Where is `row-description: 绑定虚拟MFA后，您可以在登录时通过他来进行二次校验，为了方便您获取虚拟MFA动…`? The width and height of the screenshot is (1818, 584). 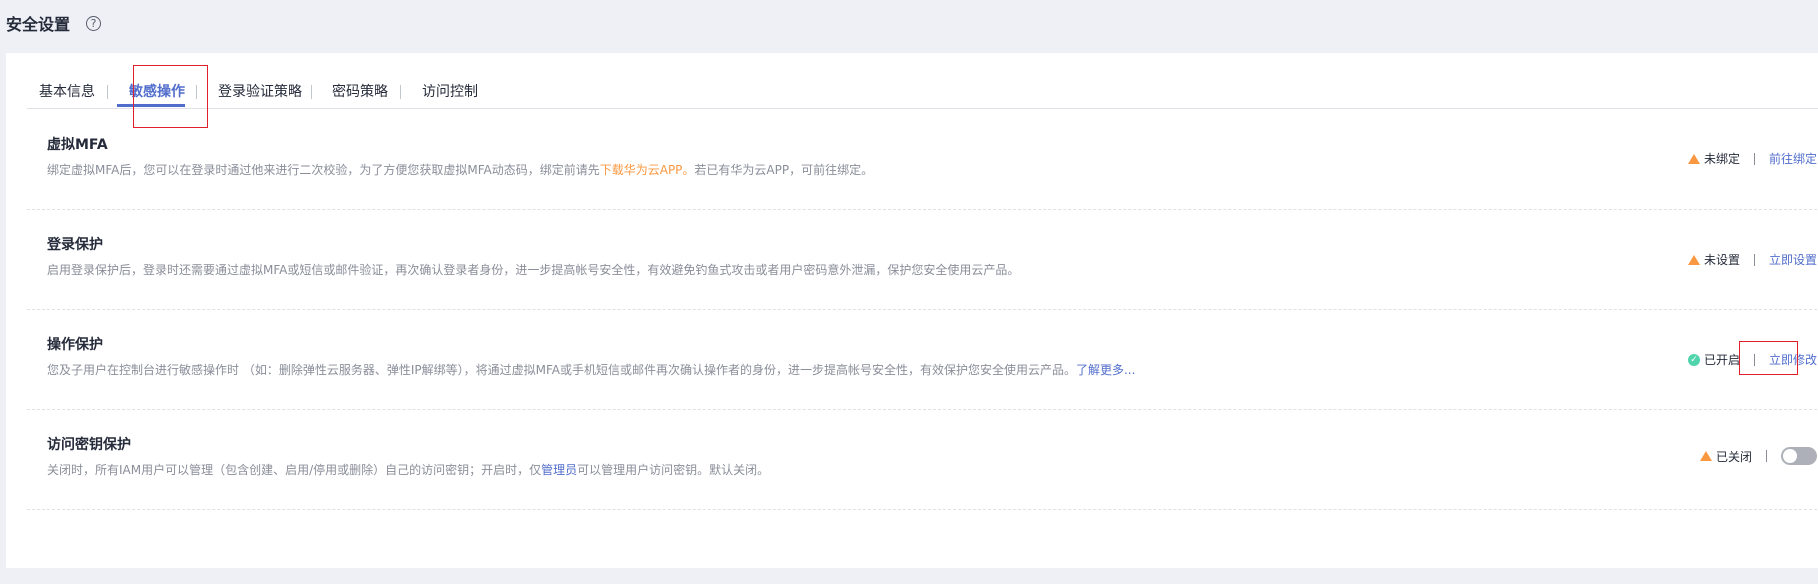
row-description: 绑定虚拟MFA后，您可以在登录时通过他来进行二次校验，为了方便您获取虚拟MFA动… is located at coordinates (460, 170).